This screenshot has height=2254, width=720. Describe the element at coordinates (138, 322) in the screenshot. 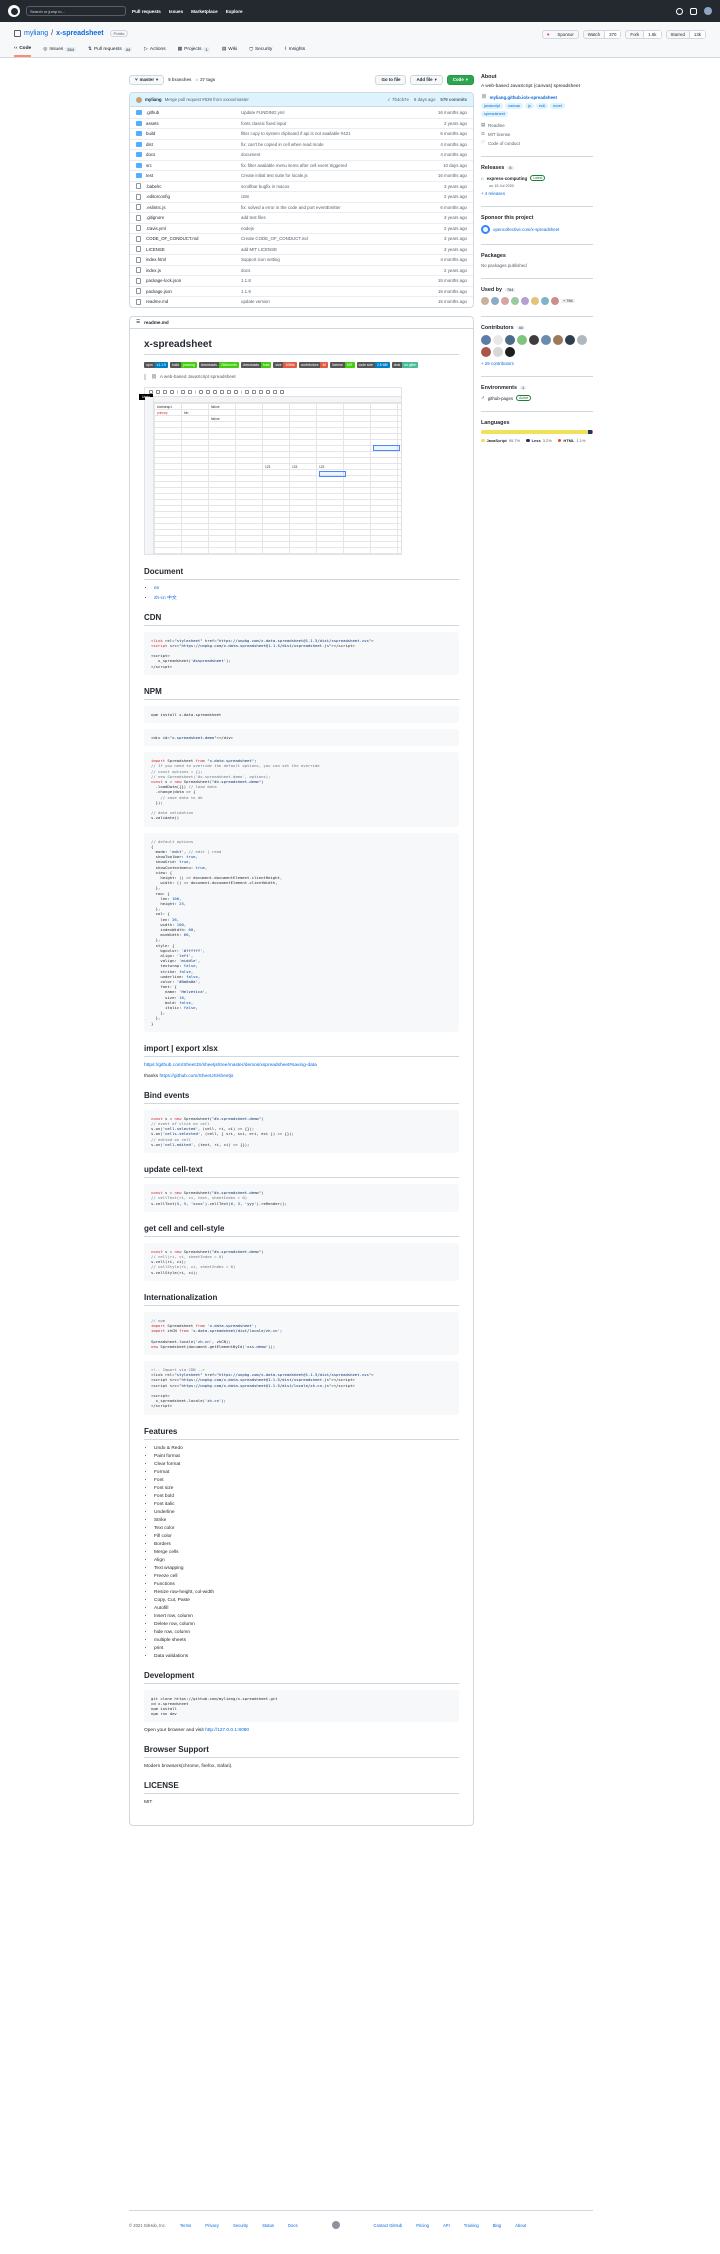

I see `list-icon: ☰` at that location.